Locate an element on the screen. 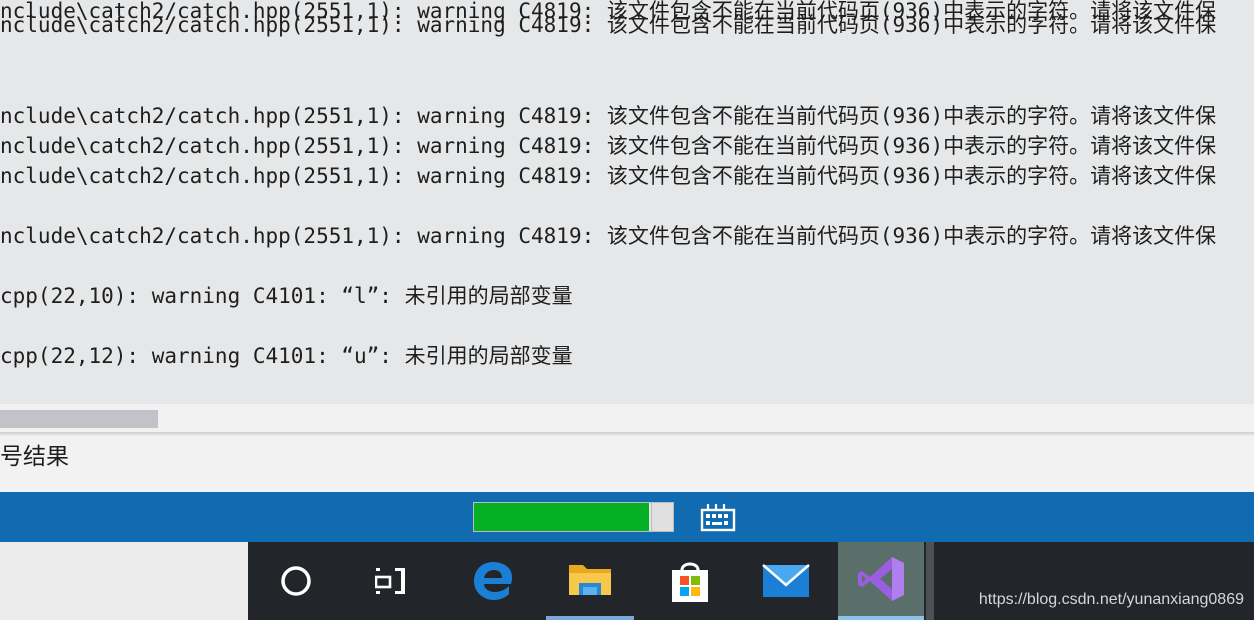  watermark-url: https://blog.csdn.net/yunanxiang0869 is located at coordinates (1111, 599).